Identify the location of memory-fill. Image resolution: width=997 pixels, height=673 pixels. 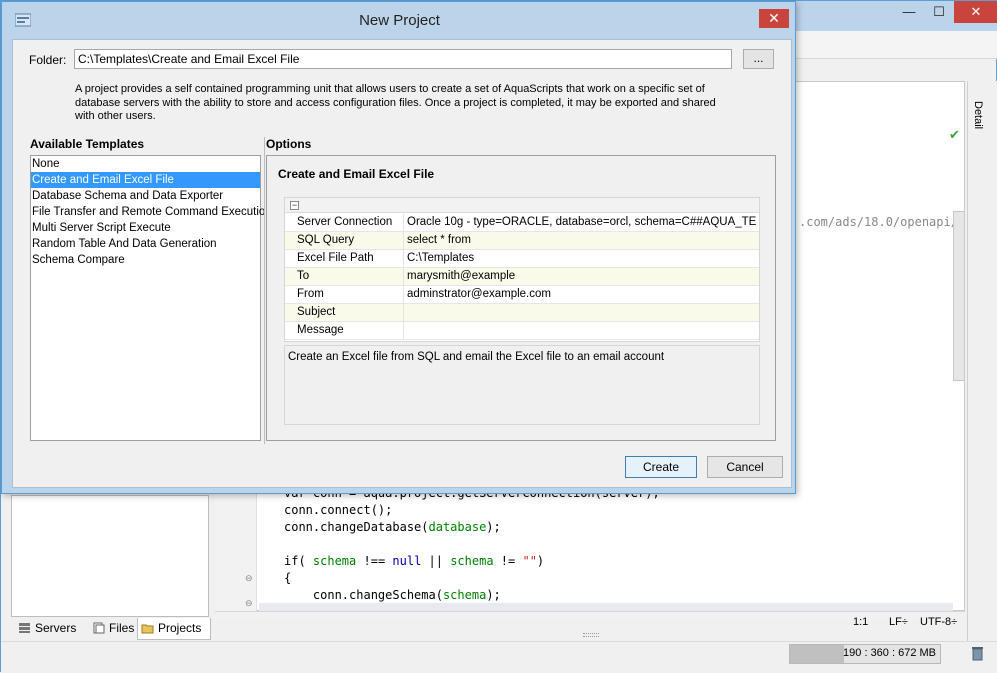
(817, 654).